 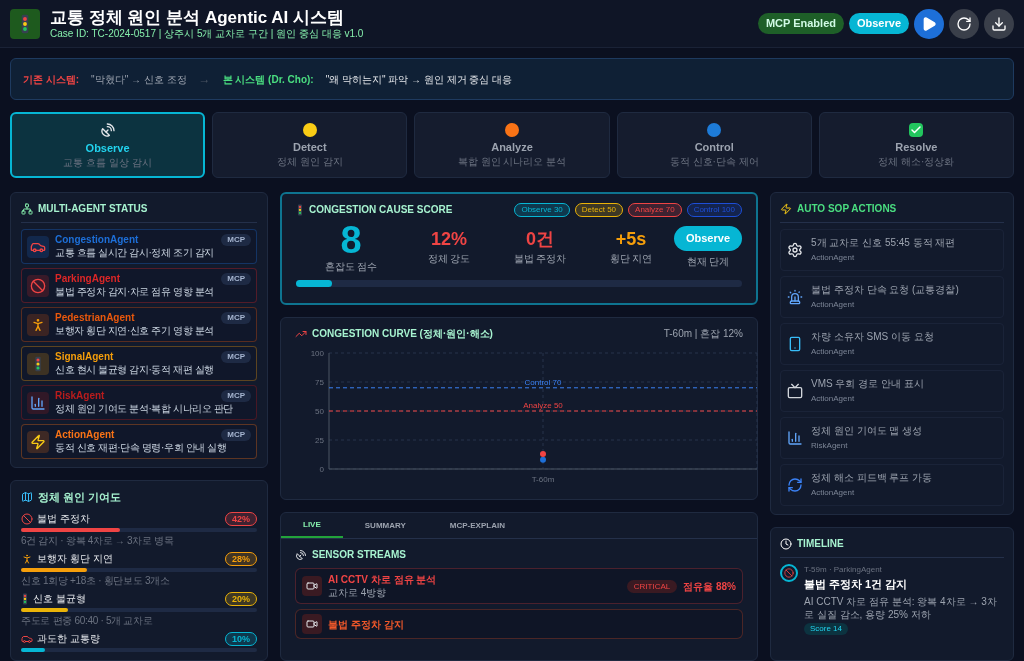 I want to click on event-description: AI CCTV 차로 점유 분석: 왕복 4차로 → 3차로 실질 감소, 용량 25% 저하, so click(x=901, y=607).